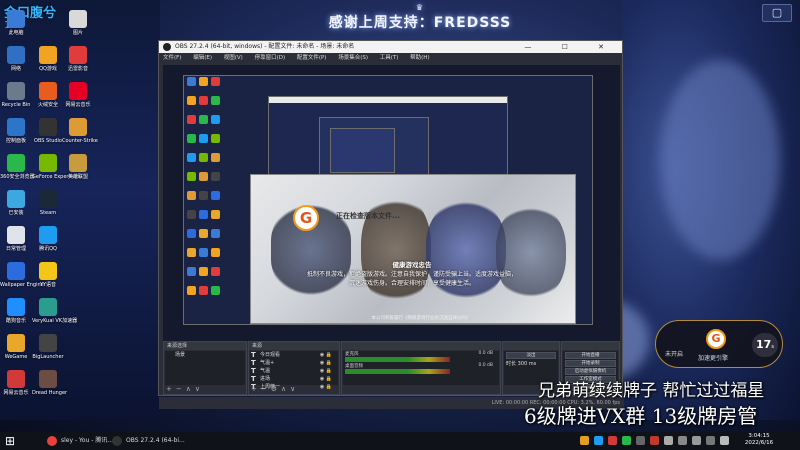 The height and width of the screenshot is (450, 800). What do you see at coordinates (172, 58) in the screenshot?
I see `menu-file: 文件(F)` at bounding box center [172, 58].